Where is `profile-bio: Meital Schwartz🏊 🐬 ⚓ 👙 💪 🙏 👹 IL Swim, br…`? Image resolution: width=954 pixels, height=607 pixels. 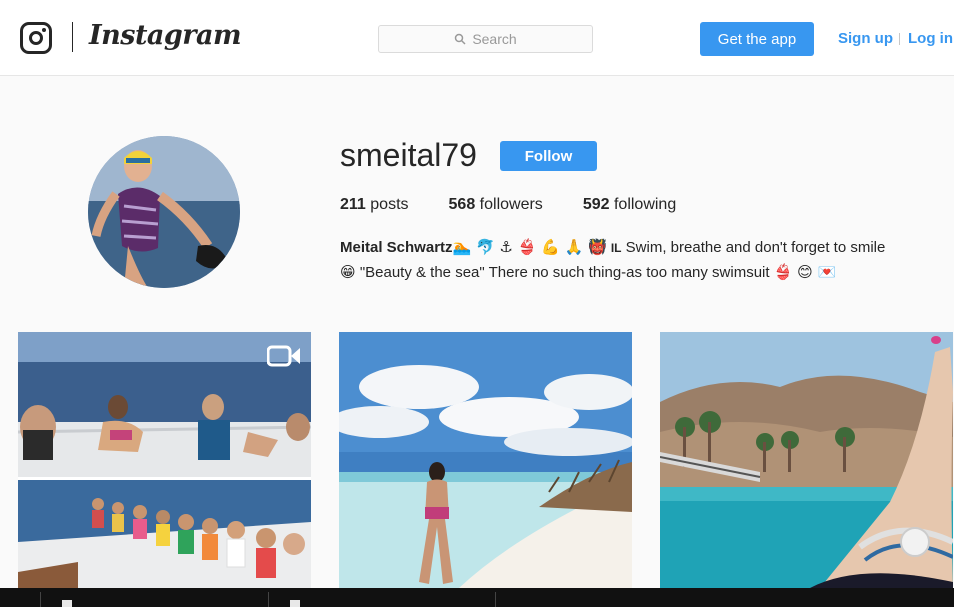
profile-bio: Meital Schwartz🏊 🐬 ⚓ 👙 💪 🙏 👹 IL Swim, br… is located at coordinates (640, 260).